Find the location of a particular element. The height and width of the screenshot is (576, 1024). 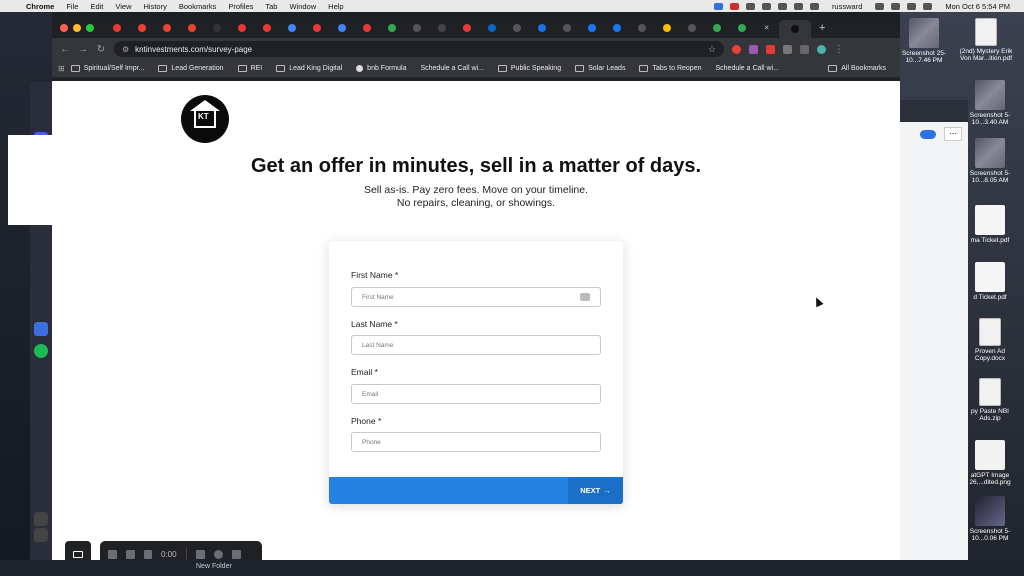

last-name-input is located at coordinates (476, 345).